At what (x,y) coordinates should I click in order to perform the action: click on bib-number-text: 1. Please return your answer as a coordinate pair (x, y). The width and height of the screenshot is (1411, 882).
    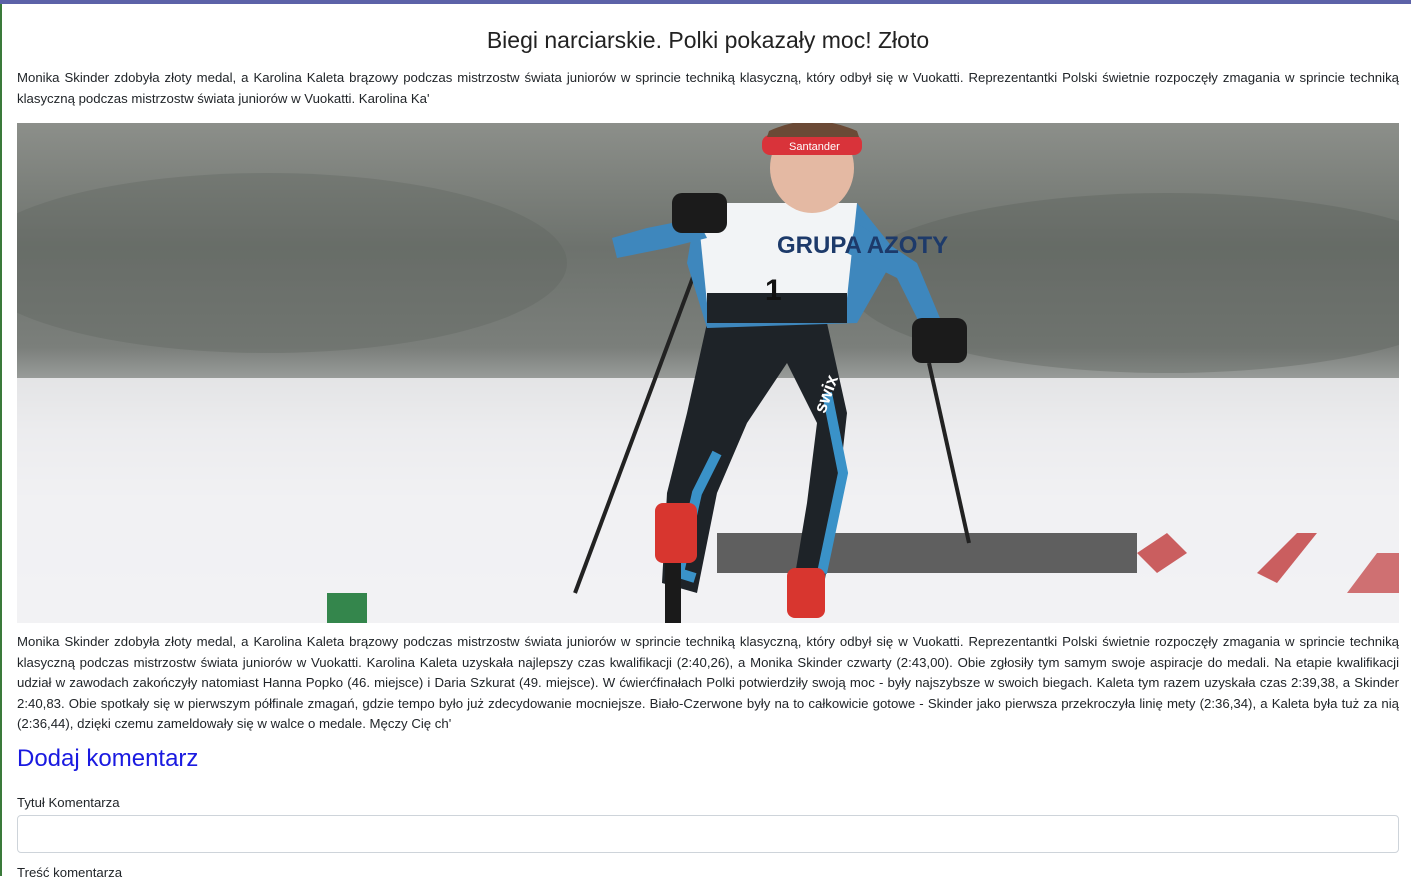
    Looking at the image, I should click on (773, 290).